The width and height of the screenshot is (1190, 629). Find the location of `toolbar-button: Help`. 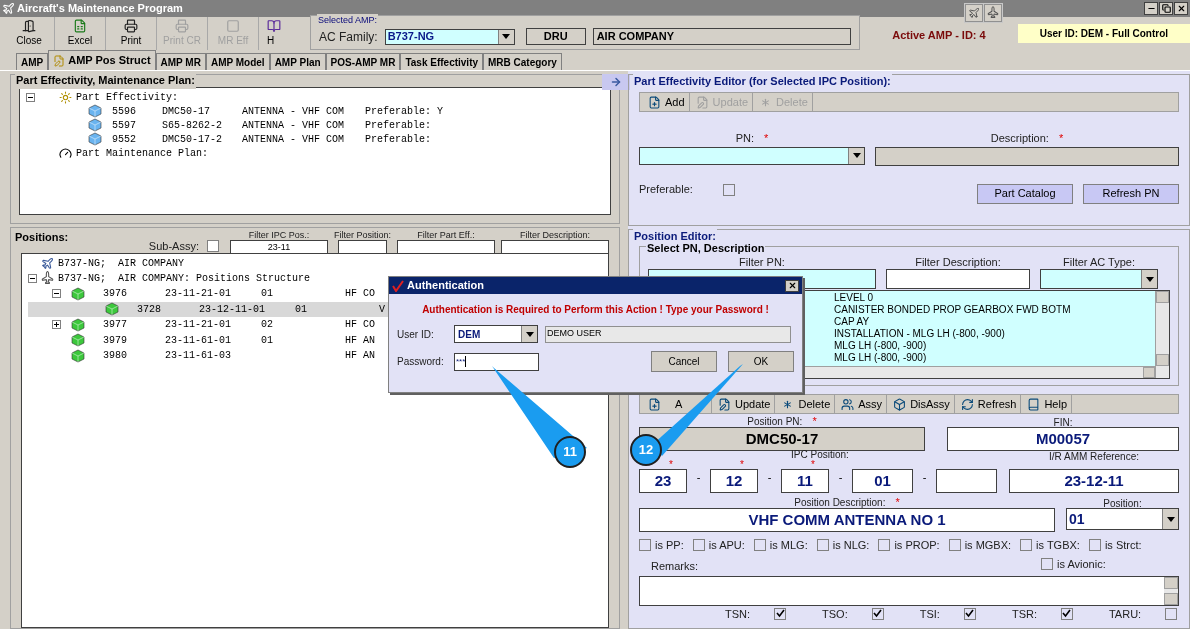

toolbar-button: Help is located at coordinates (1047, 404).